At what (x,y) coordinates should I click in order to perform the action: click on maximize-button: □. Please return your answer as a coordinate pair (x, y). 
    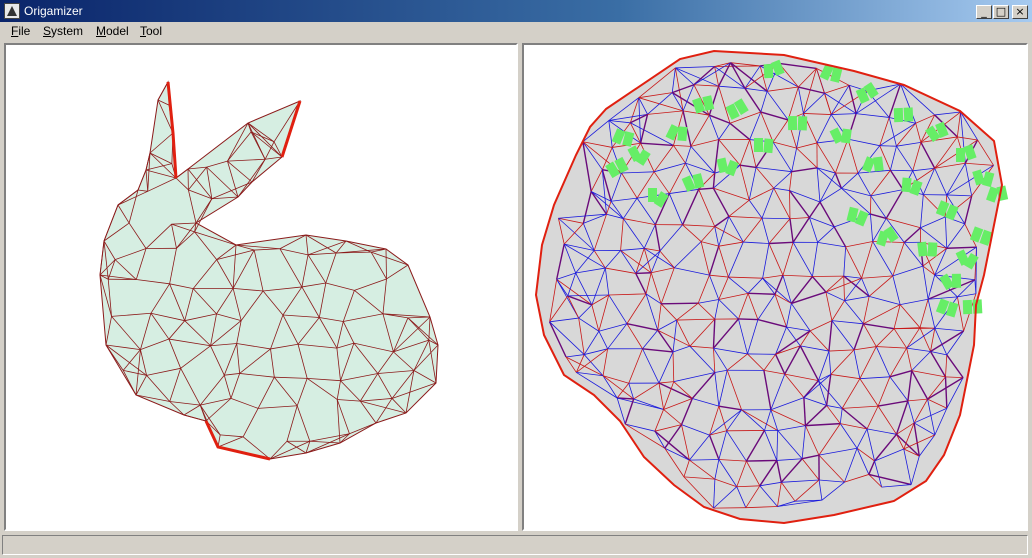
    Looking at the image, I should click on (1001, 12).